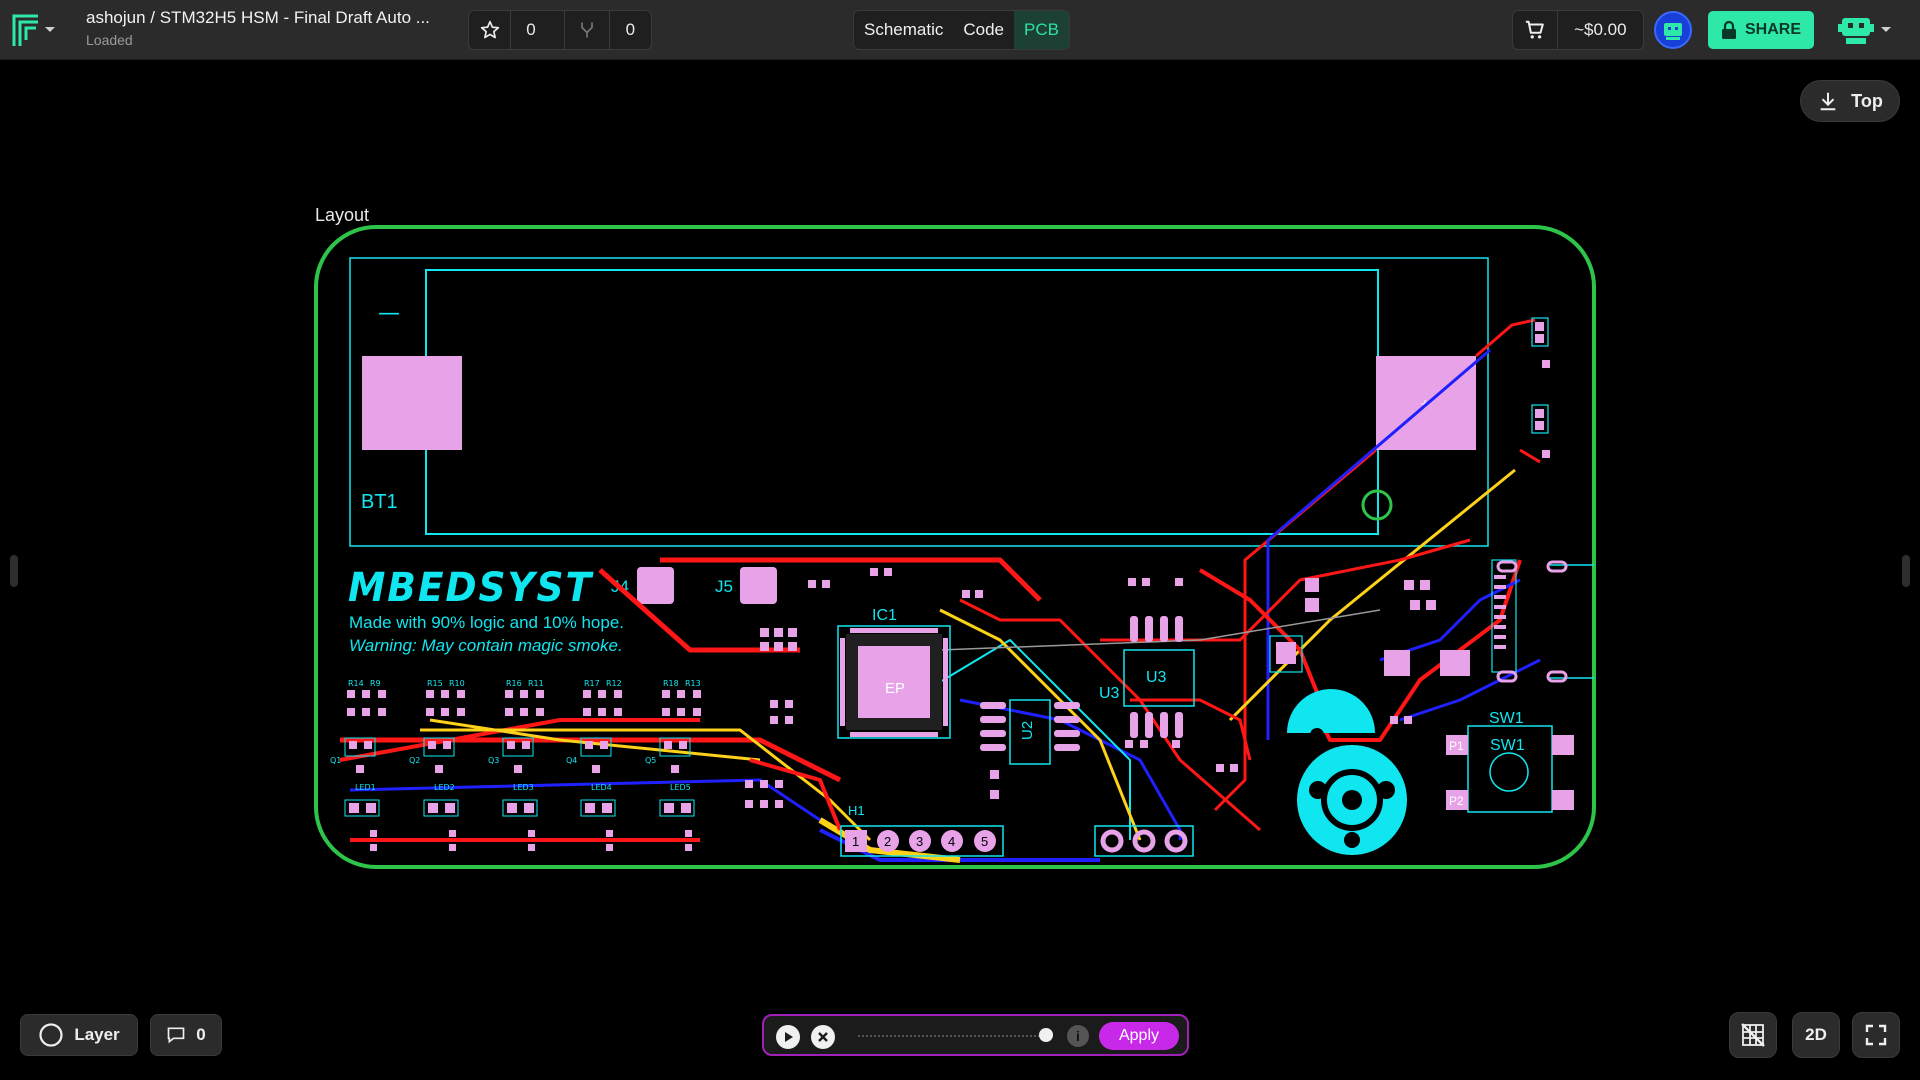 Image resolution: width=1920 pixels, height=1080 pixels. What do you see at coordinates (1816, 1035) in the screenshot?
I see `view-mode-button: 2D` at bounding box center [1816, 1035].